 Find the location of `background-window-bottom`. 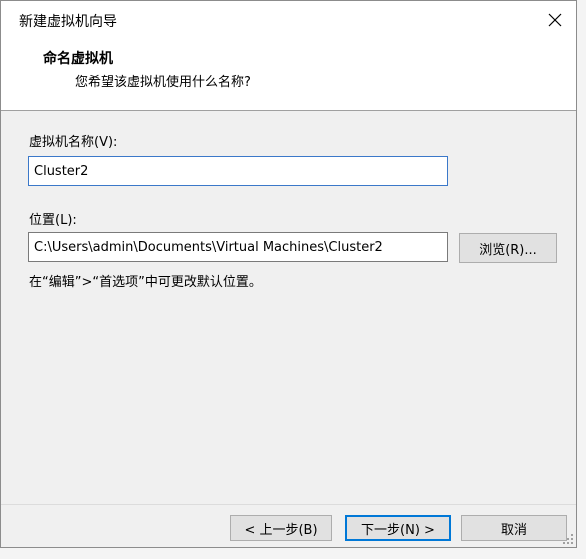

background-window-bottom is located at coordinates (293, 553).